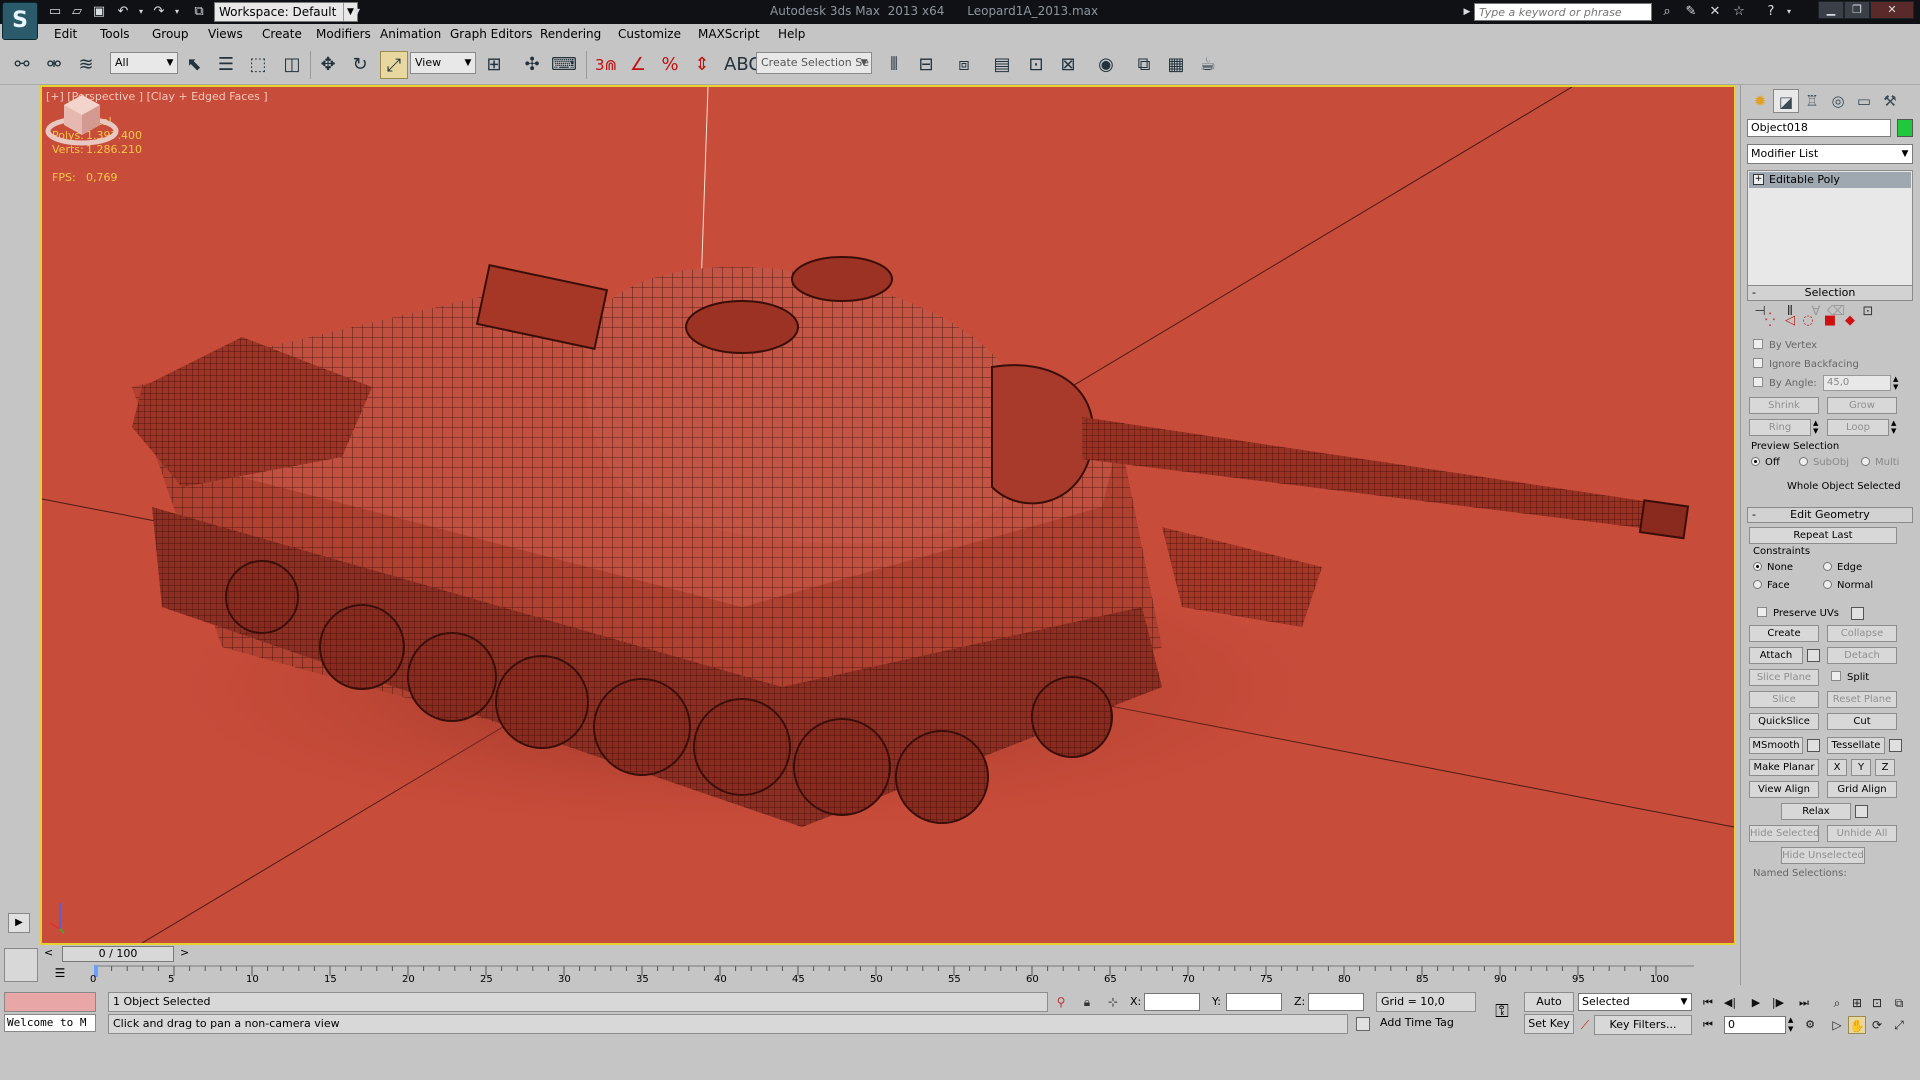  What do you see at coordinates (50, 1023) in the screenshot?
I see `maxscript-listener-input: Welcome to M` at bounding box center [50, 1023].